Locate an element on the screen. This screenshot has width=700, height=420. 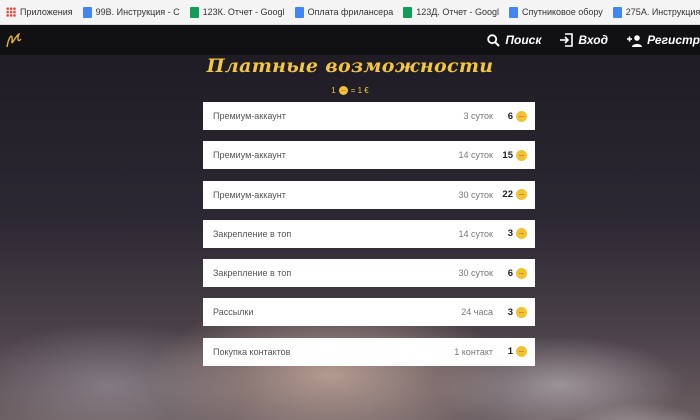
service-row: Закрепление в топ 30 суток 6 is located at coordinates (369, 273).